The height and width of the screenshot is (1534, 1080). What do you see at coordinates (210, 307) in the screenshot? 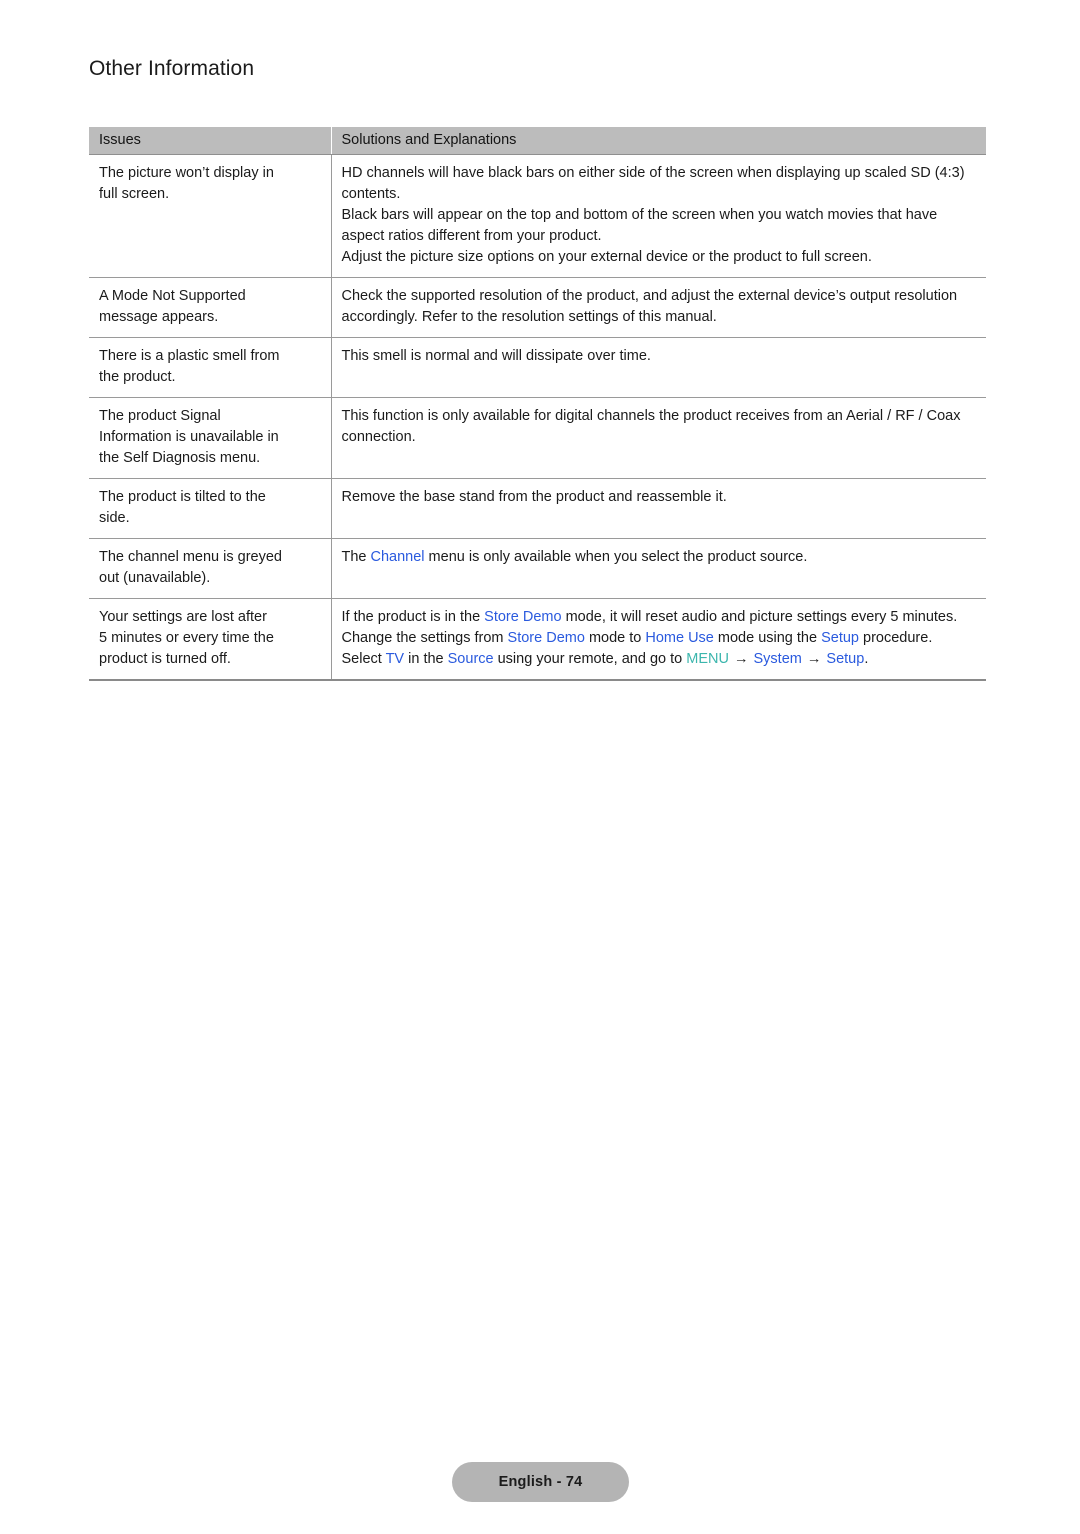
I see `issue-cell: A Mode Not Supported message appears.` at bounding box center [210, 307].